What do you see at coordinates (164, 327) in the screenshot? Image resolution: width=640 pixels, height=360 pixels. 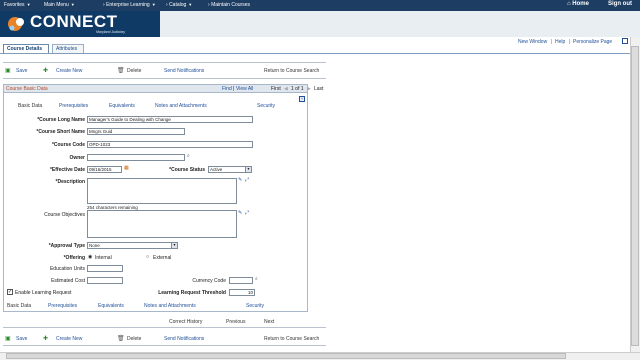 I see `divider` at bounding box center [164, 327].